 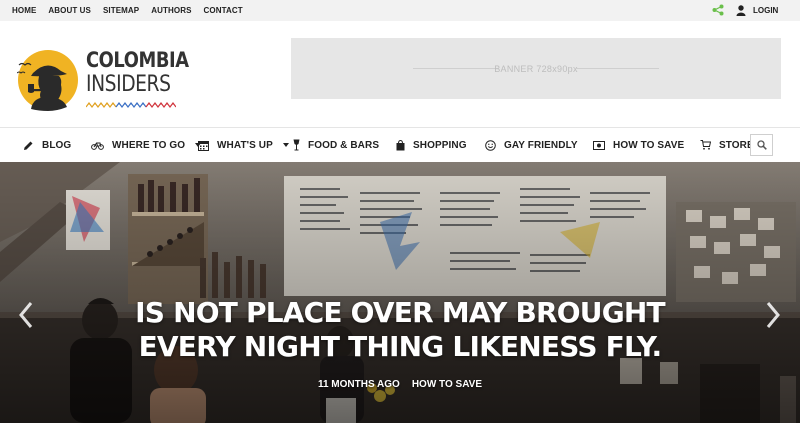 I want to click on top-nav-sitemap: SITEMAP, so click(x=121, y=10).